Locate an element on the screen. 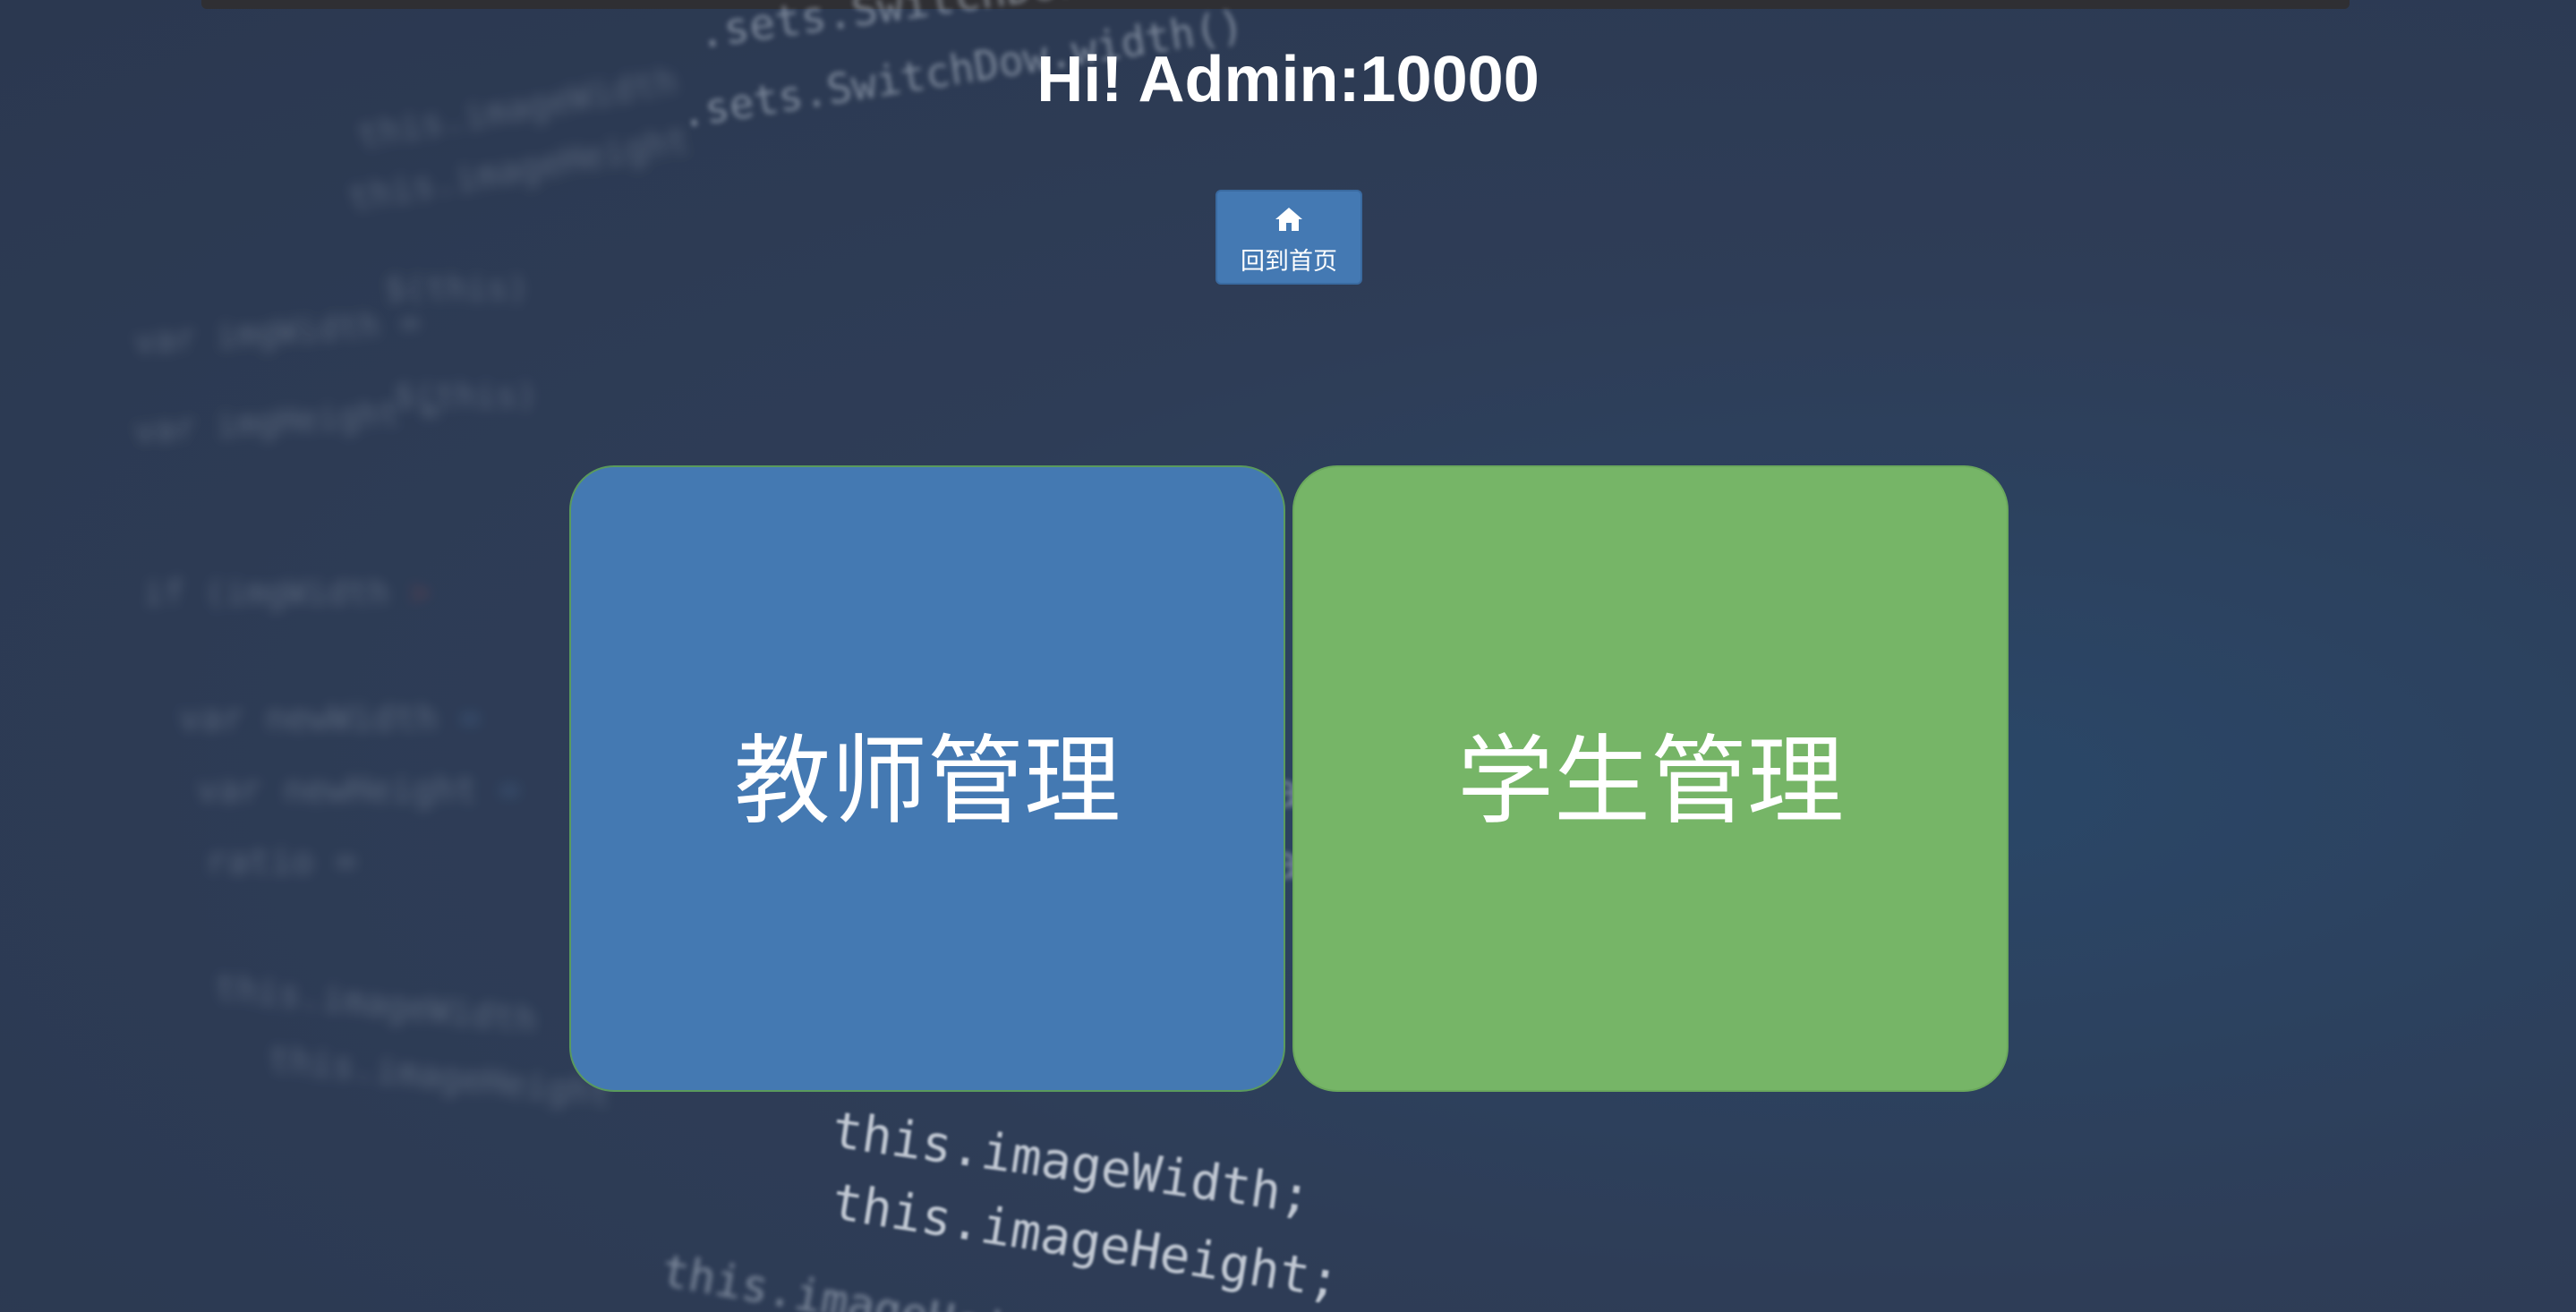 The height and width of the screenshot is (1312, 2576). home-button: 回到首页 is located at coordinates (1288, 237).